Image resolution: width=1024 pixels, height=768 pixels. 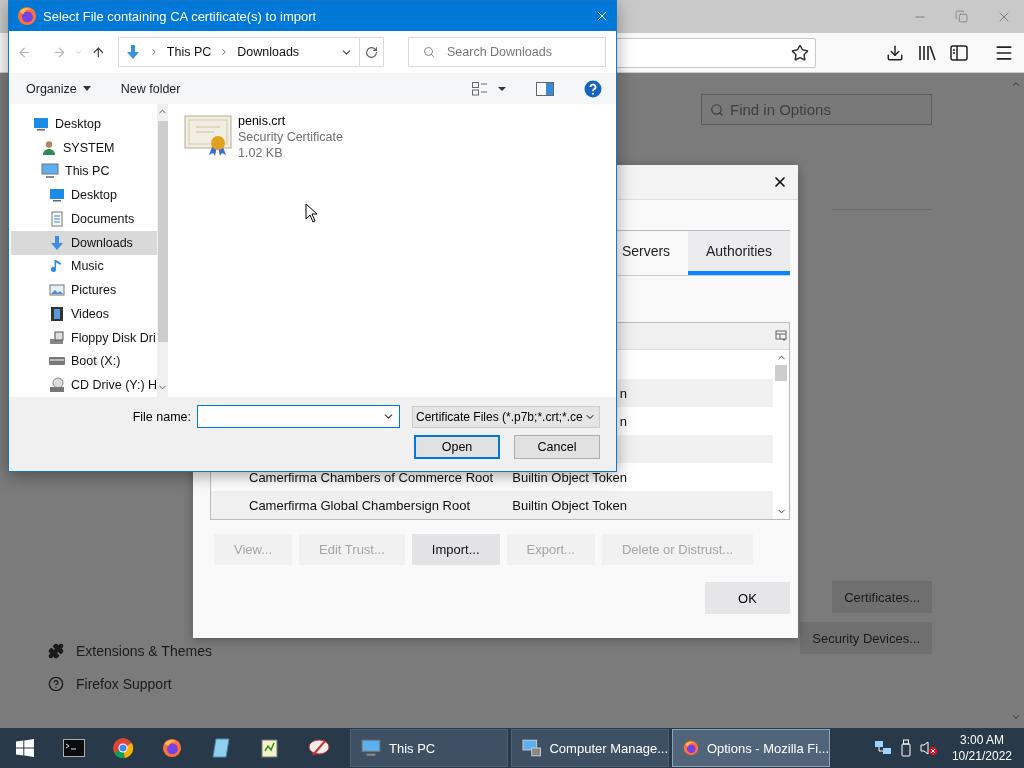 What do you see at coordinates (290, 137) in the screenshot?
I see `file-type: Security Certificate` at bounding box center [290, 137].